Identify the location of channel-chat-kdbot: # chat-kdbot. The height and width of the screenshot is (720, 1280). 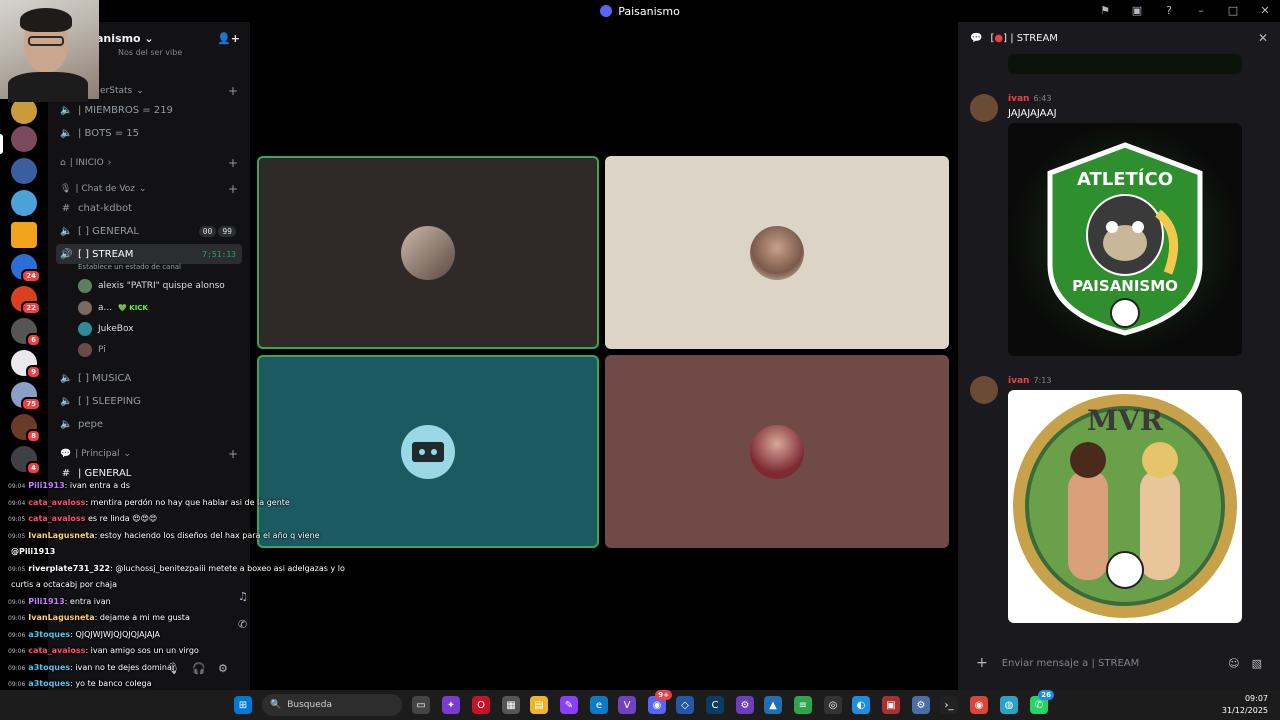
(149, 208).